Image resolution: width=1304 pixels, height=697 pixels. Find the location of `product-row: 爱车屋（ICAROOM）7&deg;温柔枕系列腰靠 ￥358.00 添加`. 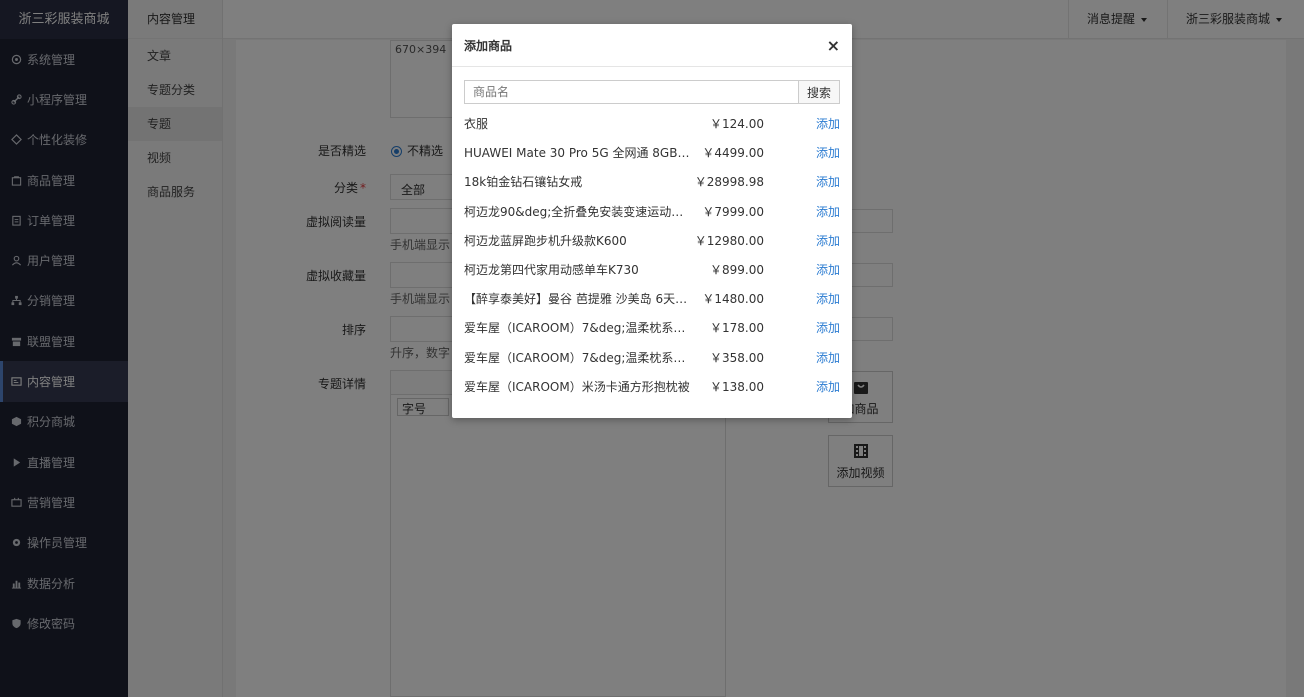

product-row: 爱车屋（ICAROOM）7&deg;温柔枕系列腰靠 ￥358.00 添加 is located at coordinates (652, 357).